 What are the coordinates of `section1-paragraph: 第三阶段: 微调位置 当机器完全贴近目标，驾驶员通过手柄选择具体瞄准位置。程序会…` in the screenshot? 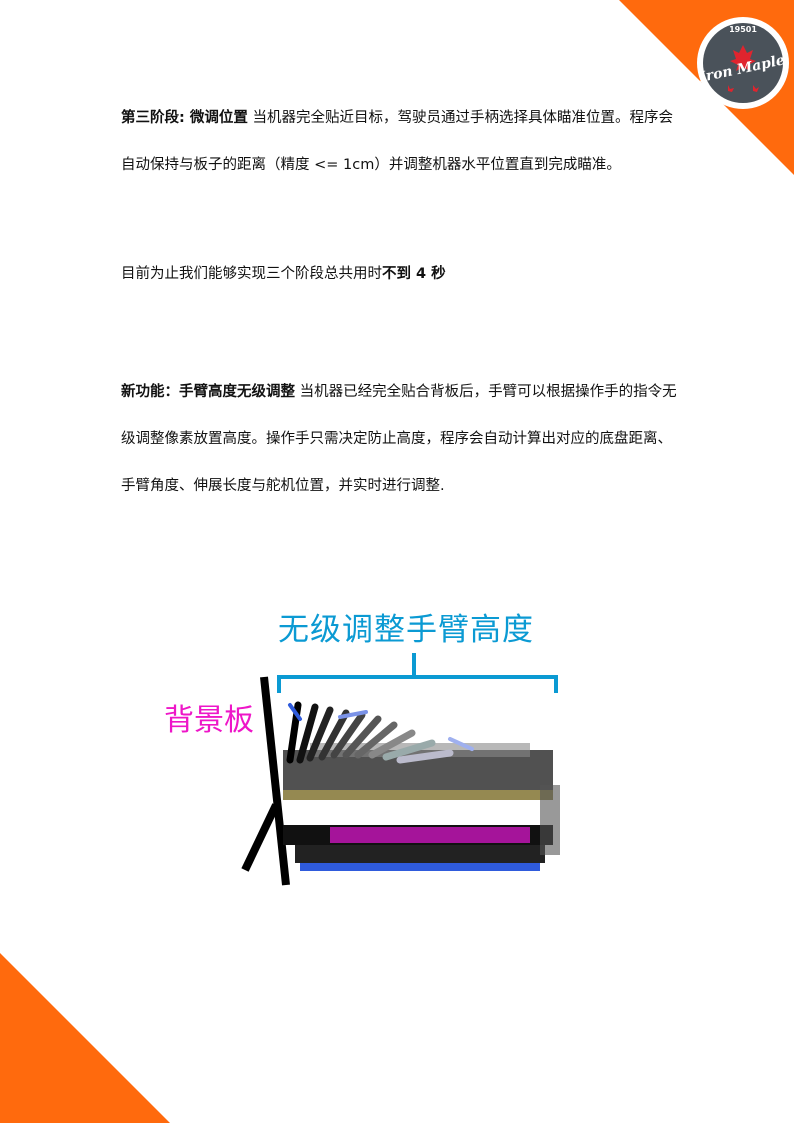 It's located at (401, 142).